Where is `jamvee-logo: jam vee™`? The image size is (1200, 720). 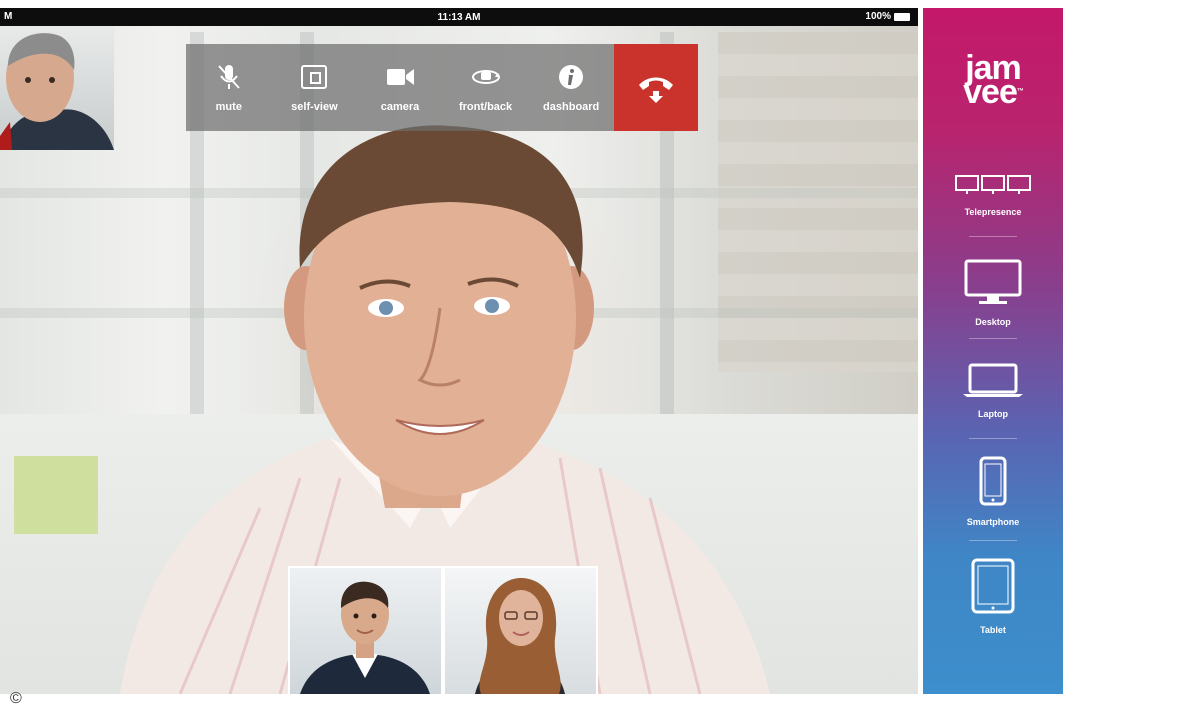
jamvee-logo: jam vee™ is located at coordinates (993, 80).